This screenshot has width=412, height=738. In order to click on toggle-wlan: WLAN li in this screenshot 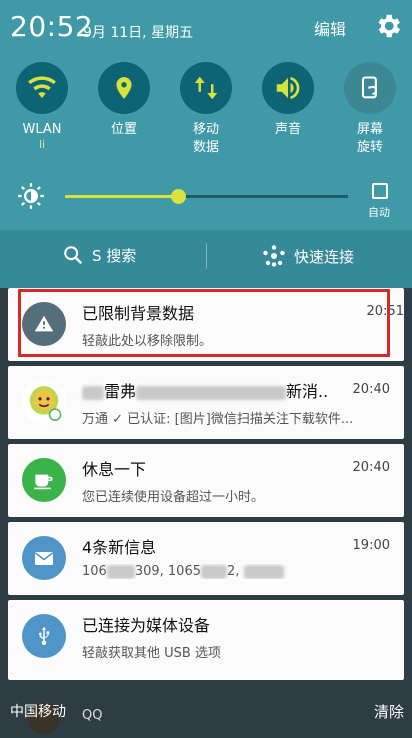, I will do `click(42, 106)`.